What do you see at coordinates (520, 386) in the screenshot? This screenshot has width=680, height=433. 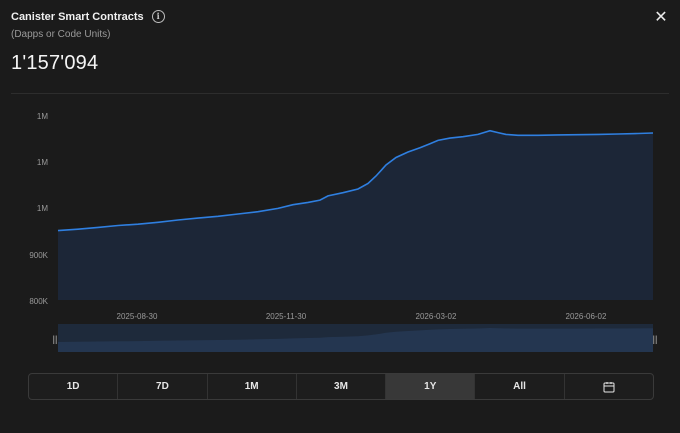 I see `range-tab-all: All` at bounding box center [520, 386].